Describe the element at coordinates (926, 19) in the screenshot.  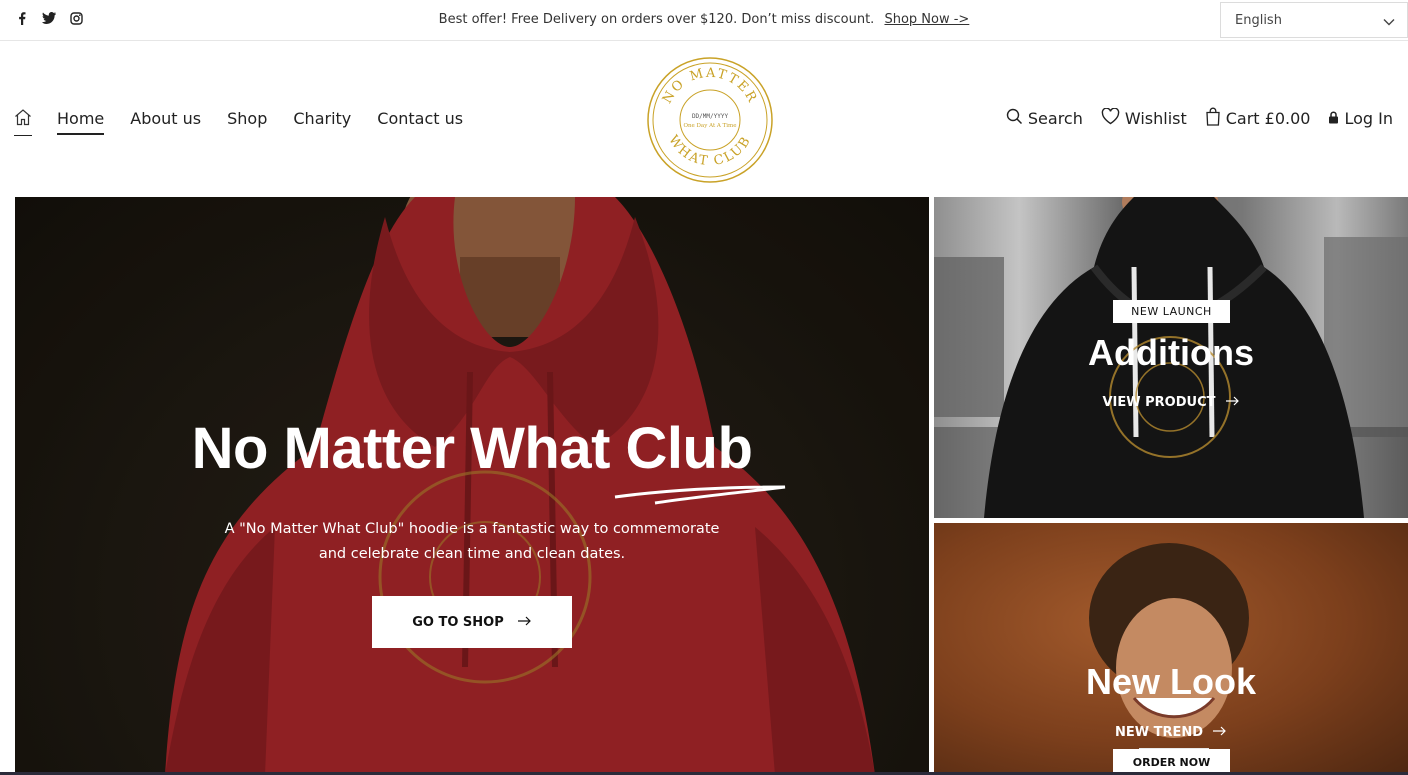
I see `shop-now-link: Shop Now ->` at that location.